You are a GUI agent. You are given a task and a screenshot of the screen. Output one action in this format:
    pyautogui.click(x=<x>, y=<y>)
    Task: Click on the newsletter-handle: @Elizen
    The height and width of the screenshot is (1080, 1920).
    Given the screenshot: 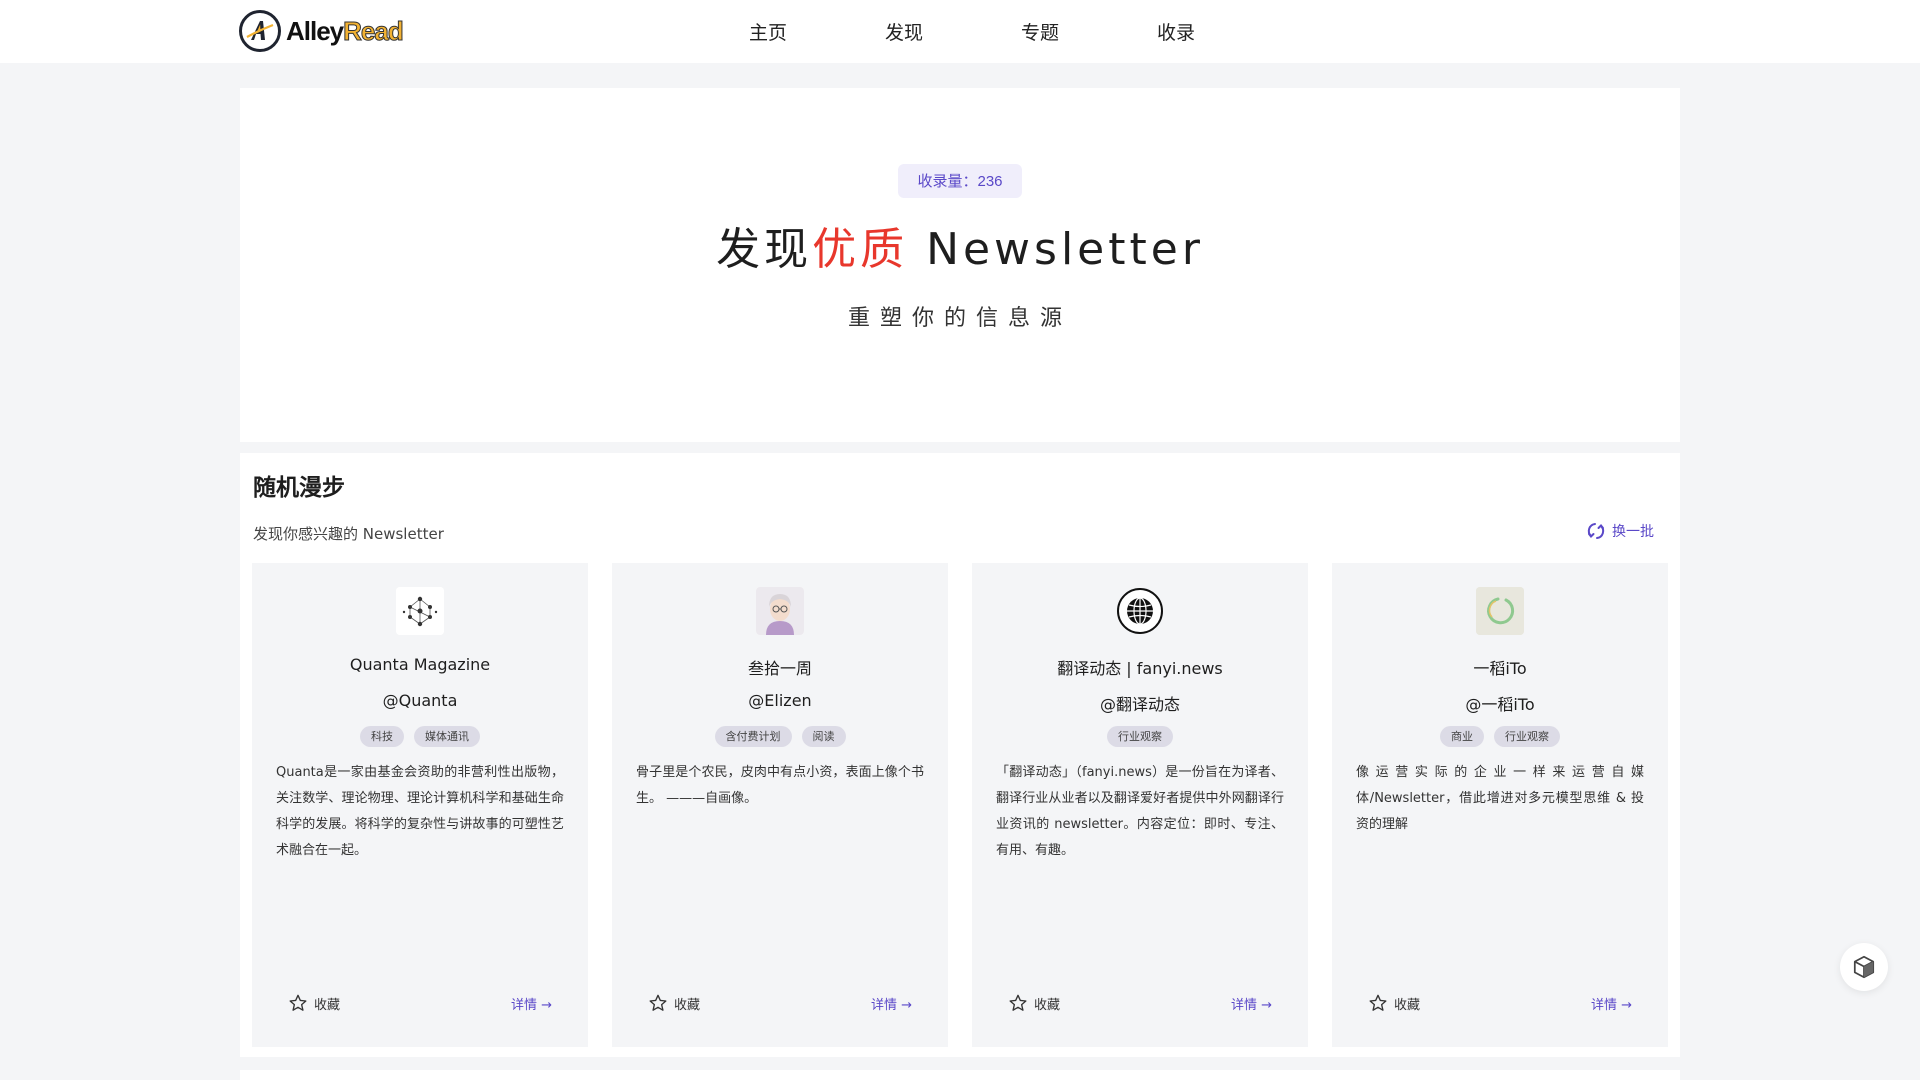 What is the action you would take?
    pyautogui.click(x=780, y=700)
    